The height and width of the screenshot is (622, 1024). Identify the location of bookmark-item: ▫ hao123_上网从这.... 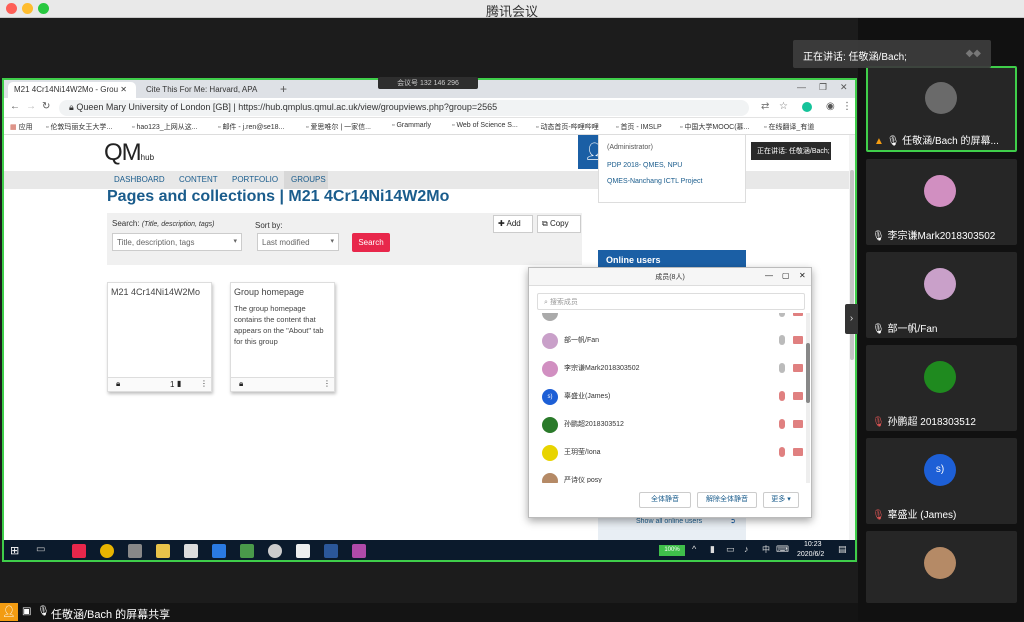
(165, 127).